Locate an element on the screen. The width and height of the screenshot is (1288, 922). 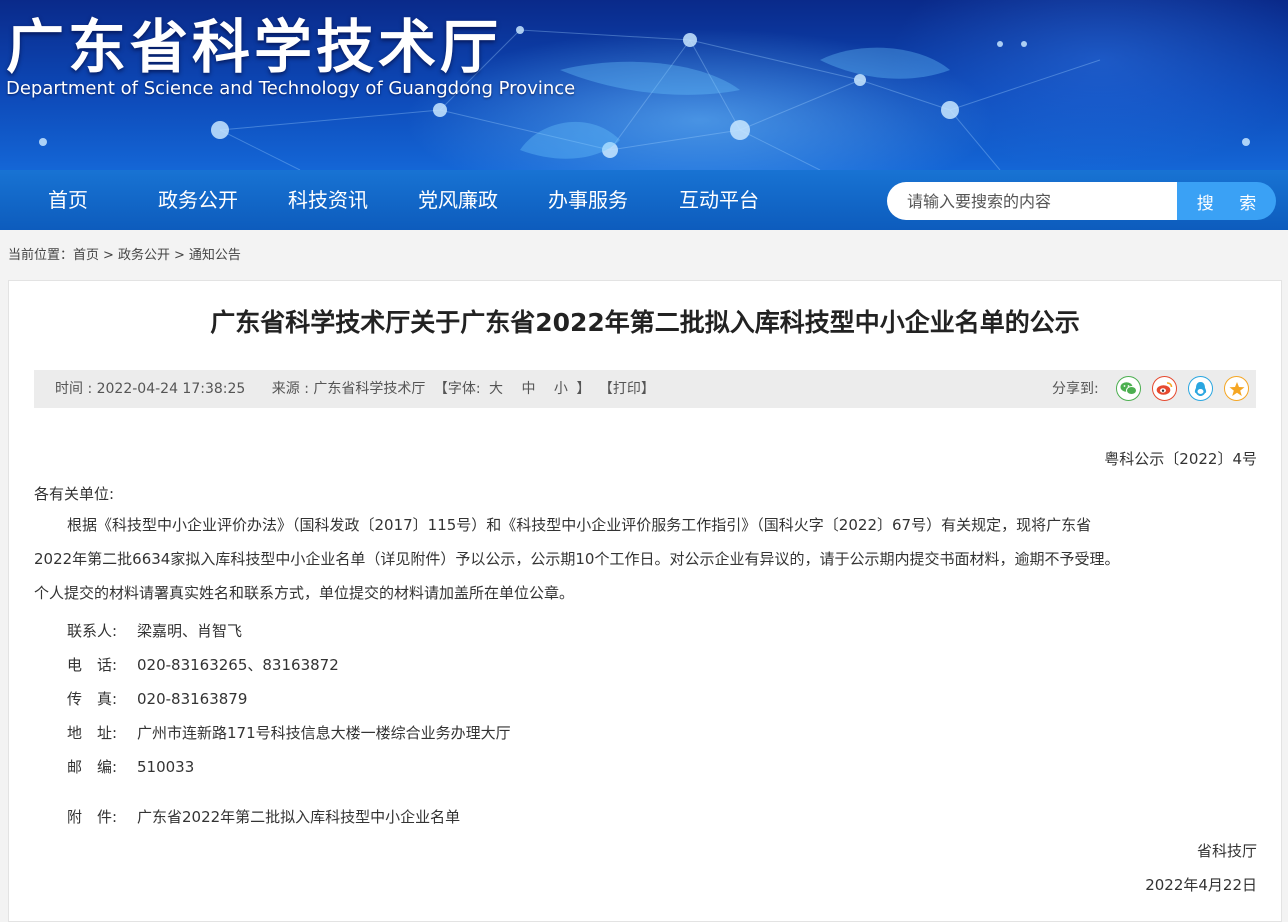
contact-person-value: 梁嘉明、肖智飞 is located at coordinates (190, 631).